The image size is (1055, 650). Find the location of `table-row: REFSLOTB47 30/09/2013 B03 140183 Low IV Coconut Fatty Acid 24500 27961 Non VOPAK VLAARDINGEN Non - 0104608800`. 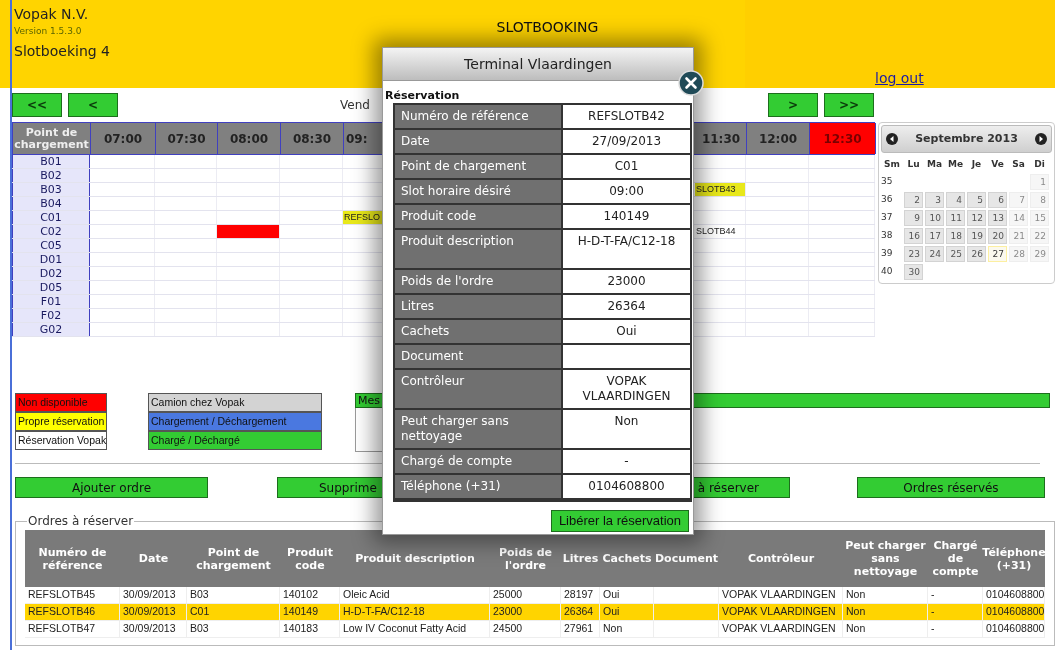

table-row: REFSLOTB47 30/09/2013 B03 140183 Low IV Coconut Fatty Acid 24500 27961 Non VOPAK VLAARDINGEN Non - 0104608800 is located at coordinates (535, 629).